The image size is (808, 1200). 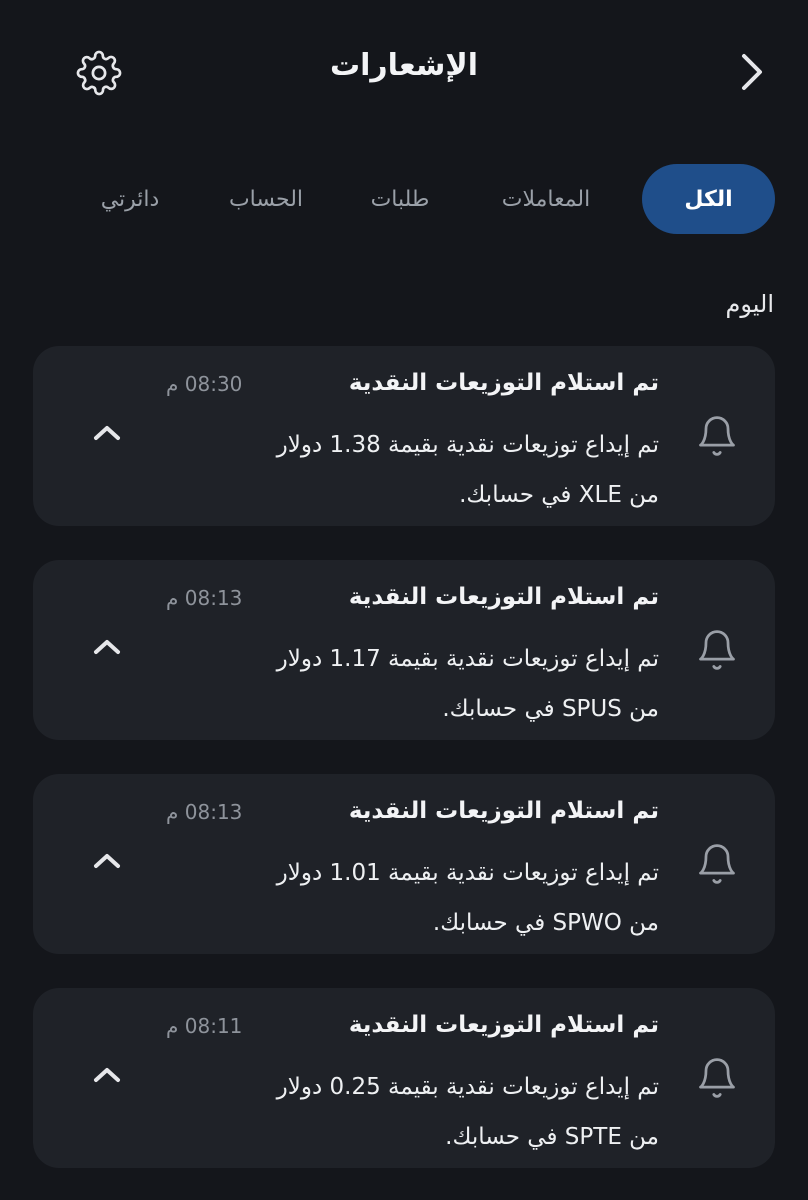 I want to click on notification-body-line: تم إيداع توزيعات نقدية بقيمة 1.38 دولار, so click(x=467, y=445).